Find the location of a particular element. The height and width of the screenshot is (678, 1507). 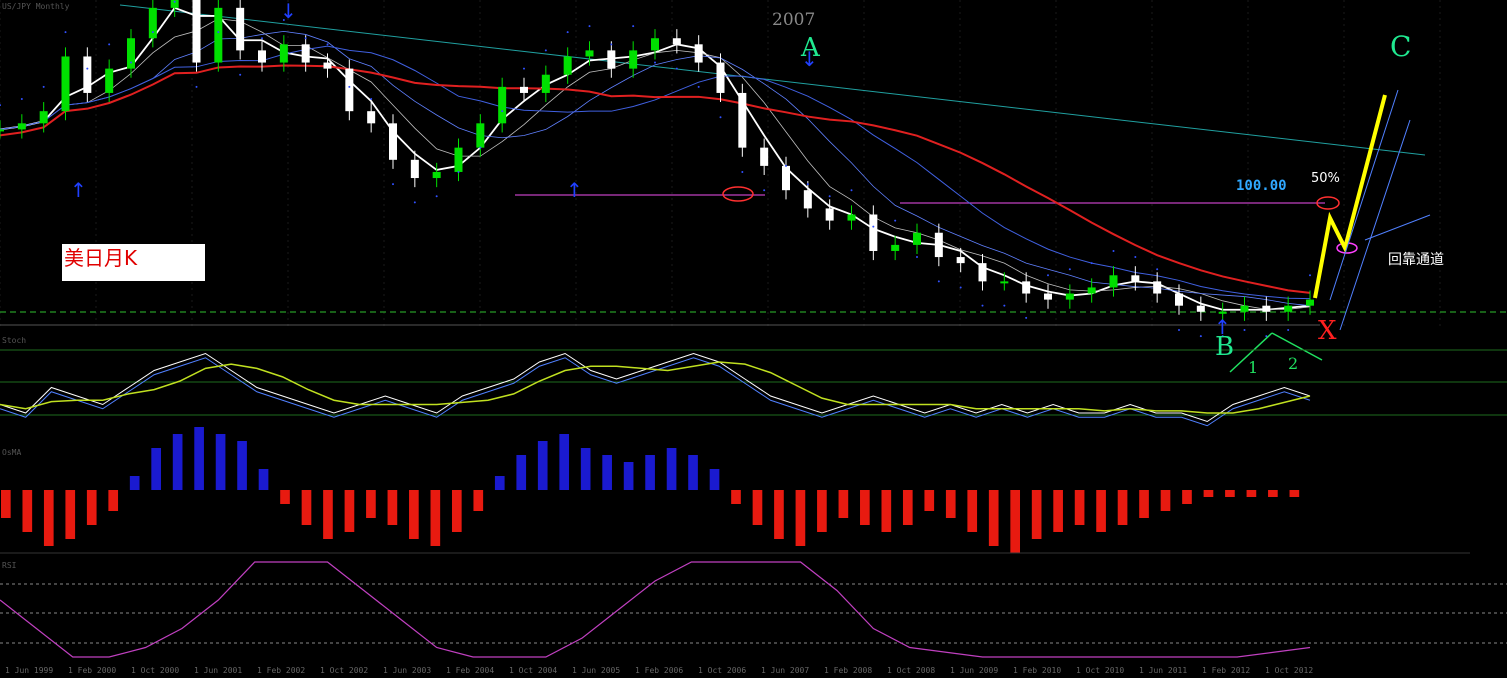

chart-title-box: 美日月K is located at coordinates (133, 262).